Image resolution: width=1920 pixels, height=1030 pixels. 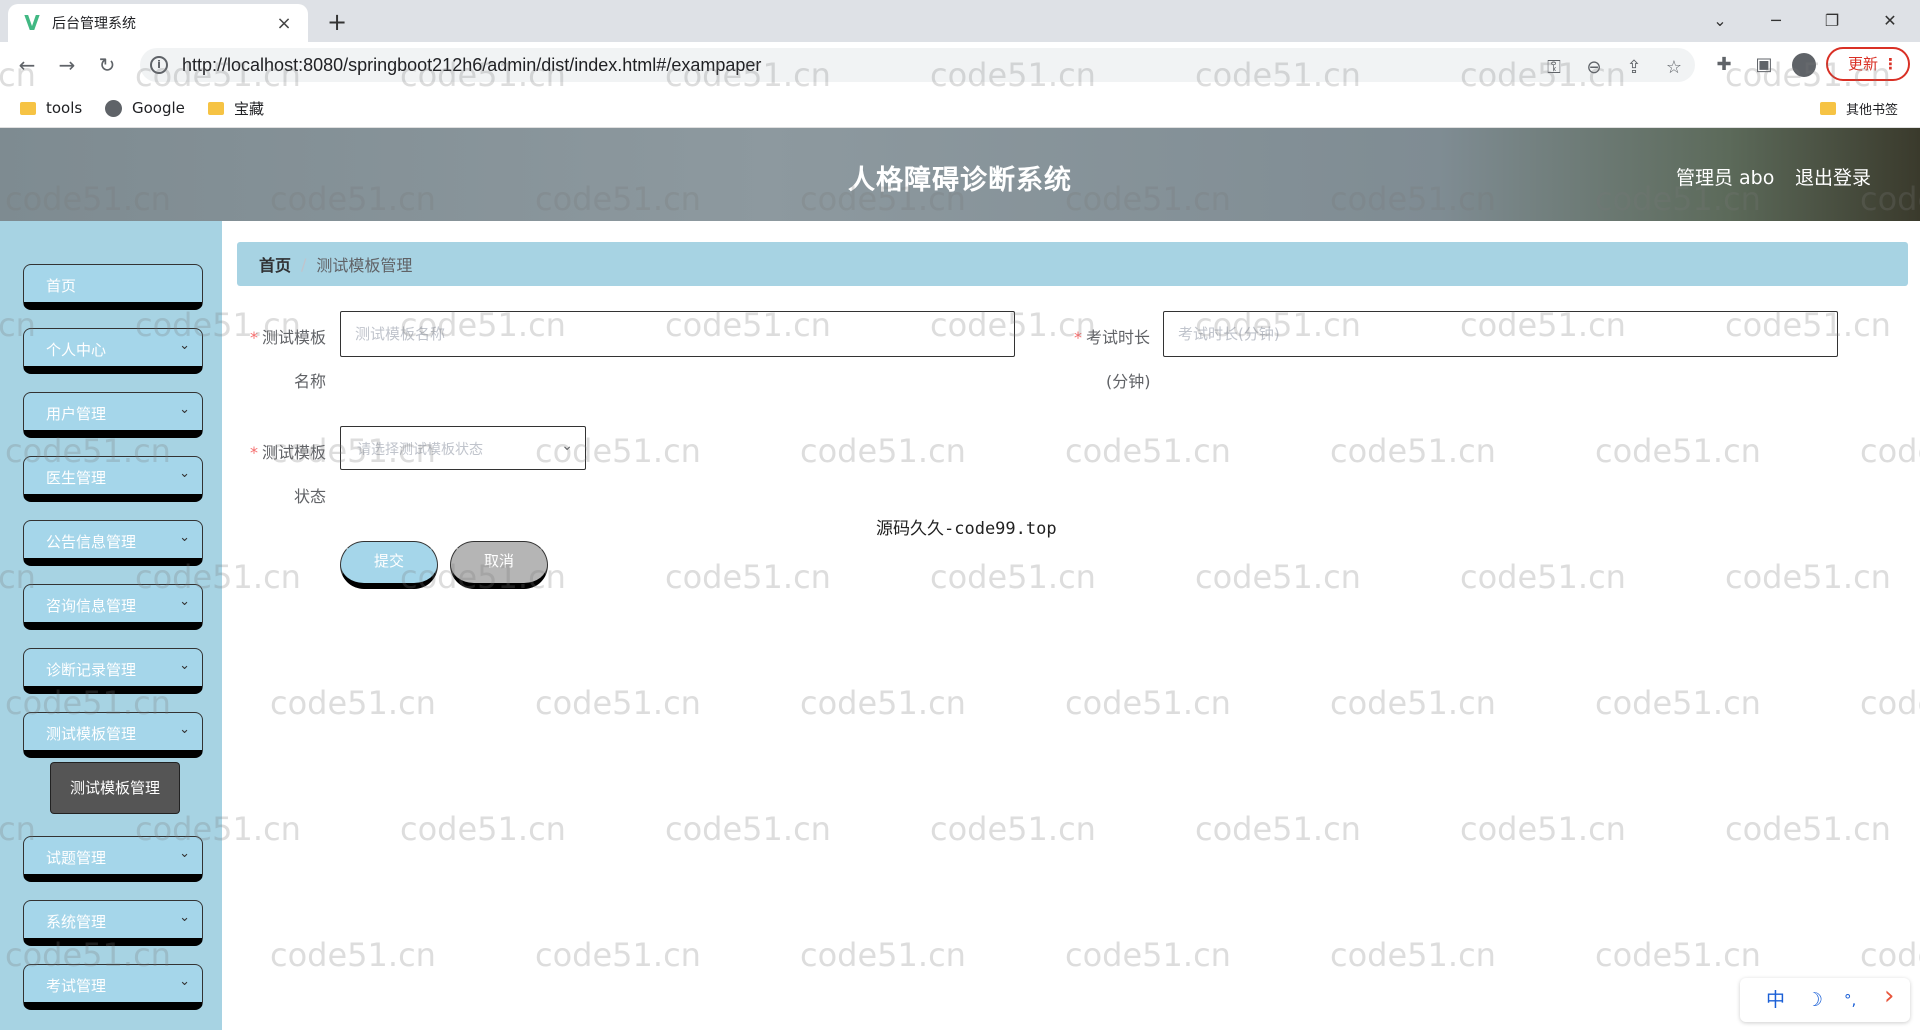 I want to click on bookmark-google: Google, so click(x=145, y=108).